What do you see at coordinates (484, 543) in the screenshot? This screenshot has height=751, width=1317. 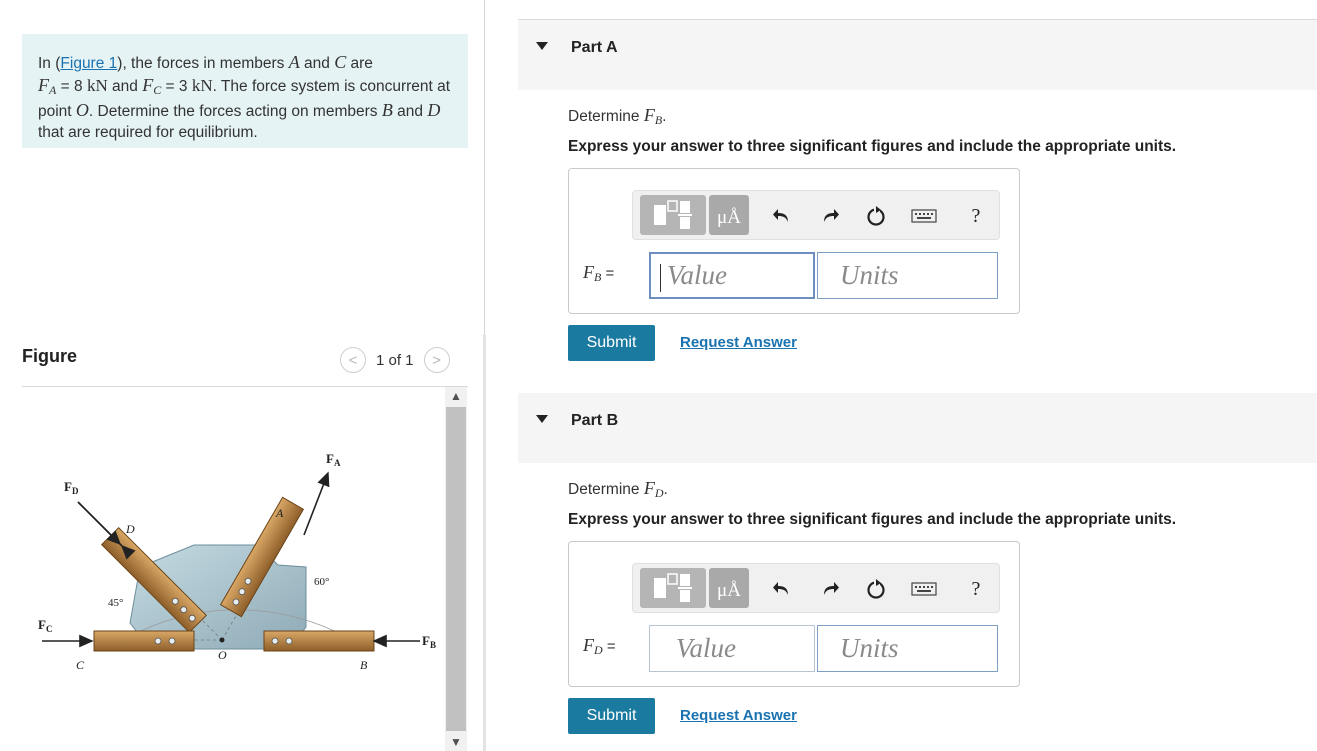 I see `column-divider-lower` at bounding box center [484, 543].